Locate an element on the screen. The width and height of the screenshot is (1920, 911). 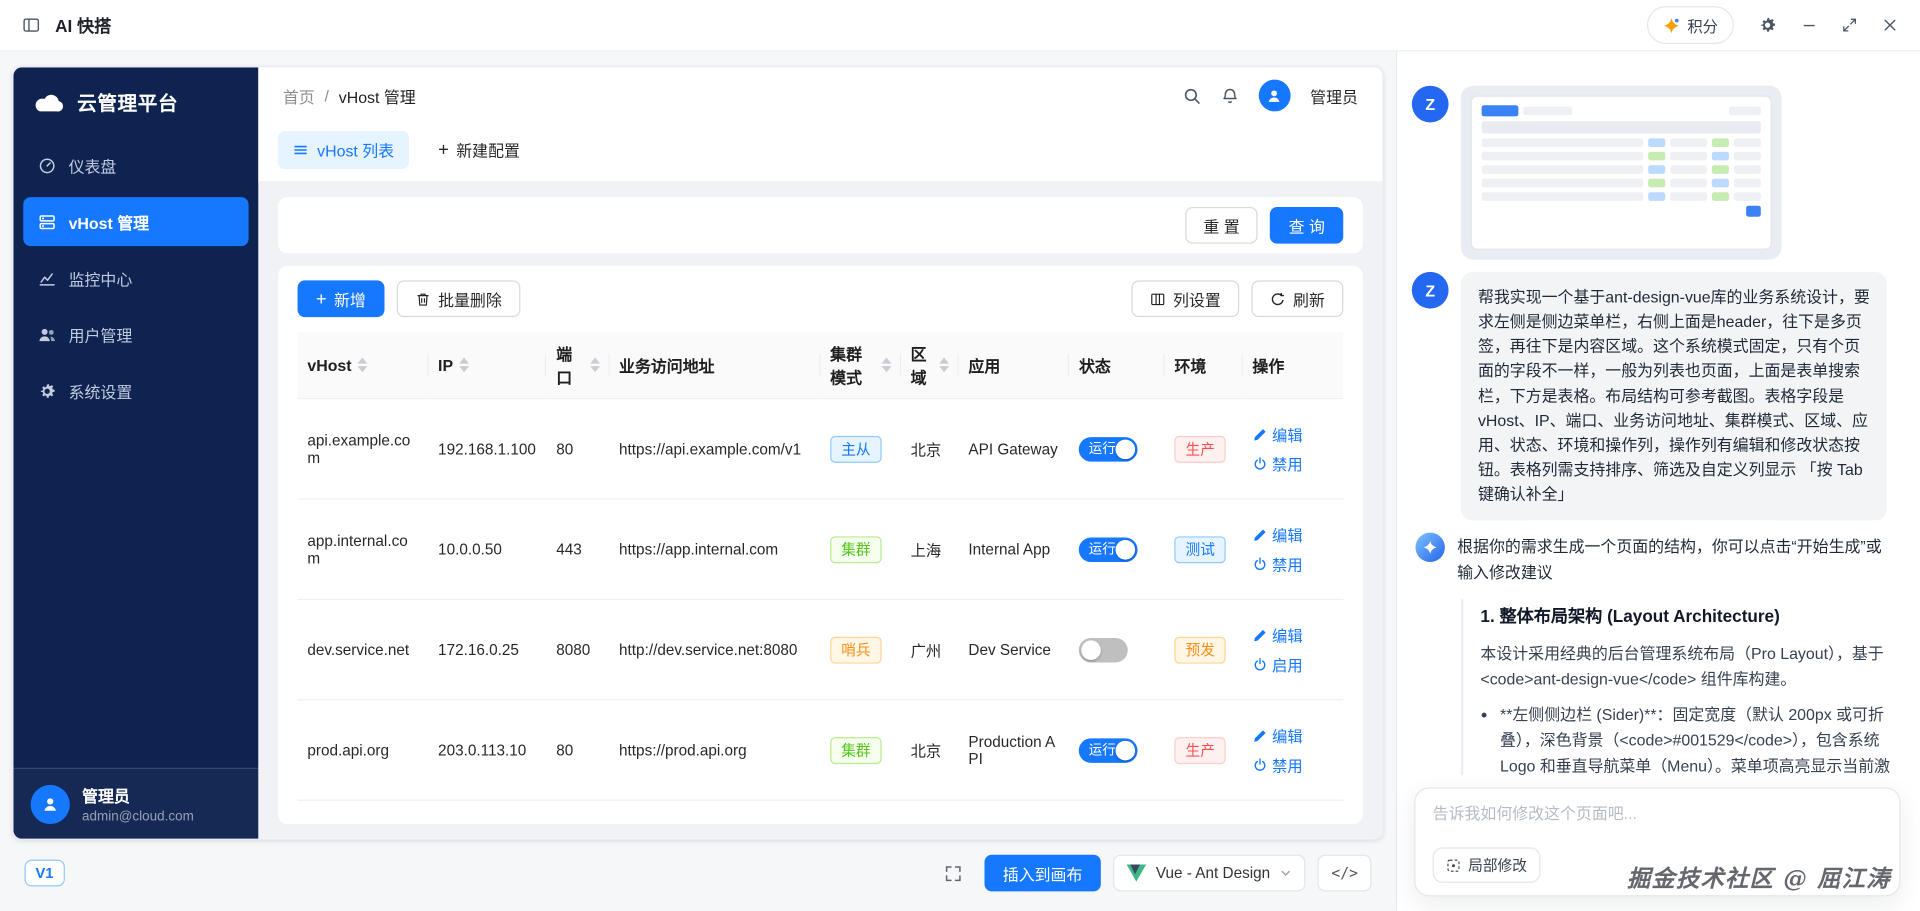
batch-delete-button: 批量删除 is located at coordinates (458, 299).